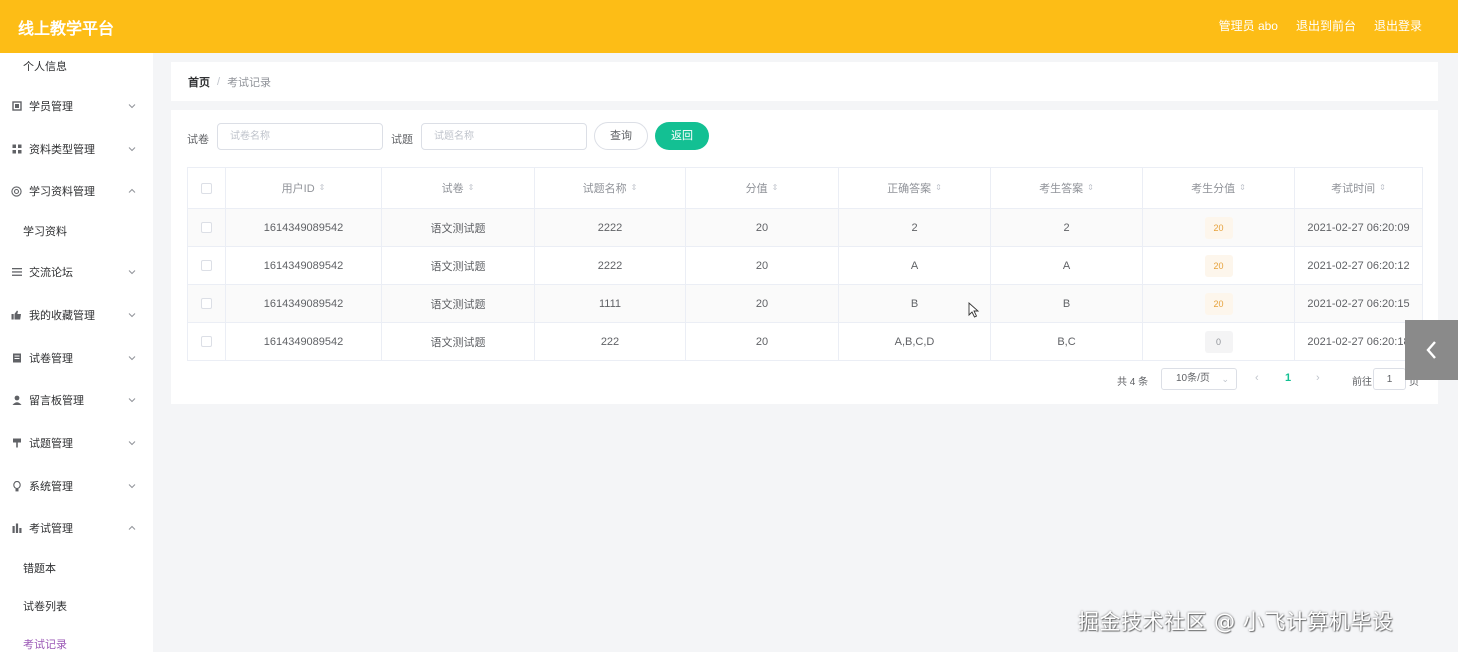 Image resolution: width=1458 pixels, height=652 pixels. I want to click on prev-page-button: ‹, so click(1257, 378).